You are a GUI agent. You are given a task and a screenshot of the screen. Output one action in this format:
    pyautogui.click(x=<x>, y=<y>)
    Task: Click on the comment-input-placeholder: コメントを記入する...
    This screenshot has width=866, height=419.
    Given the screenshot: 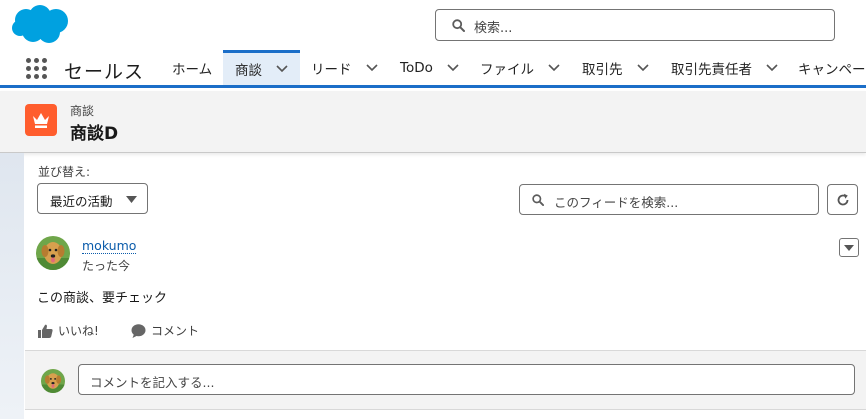 What is the action you would take?
    pyautogui.click(x=152, y=382)
    